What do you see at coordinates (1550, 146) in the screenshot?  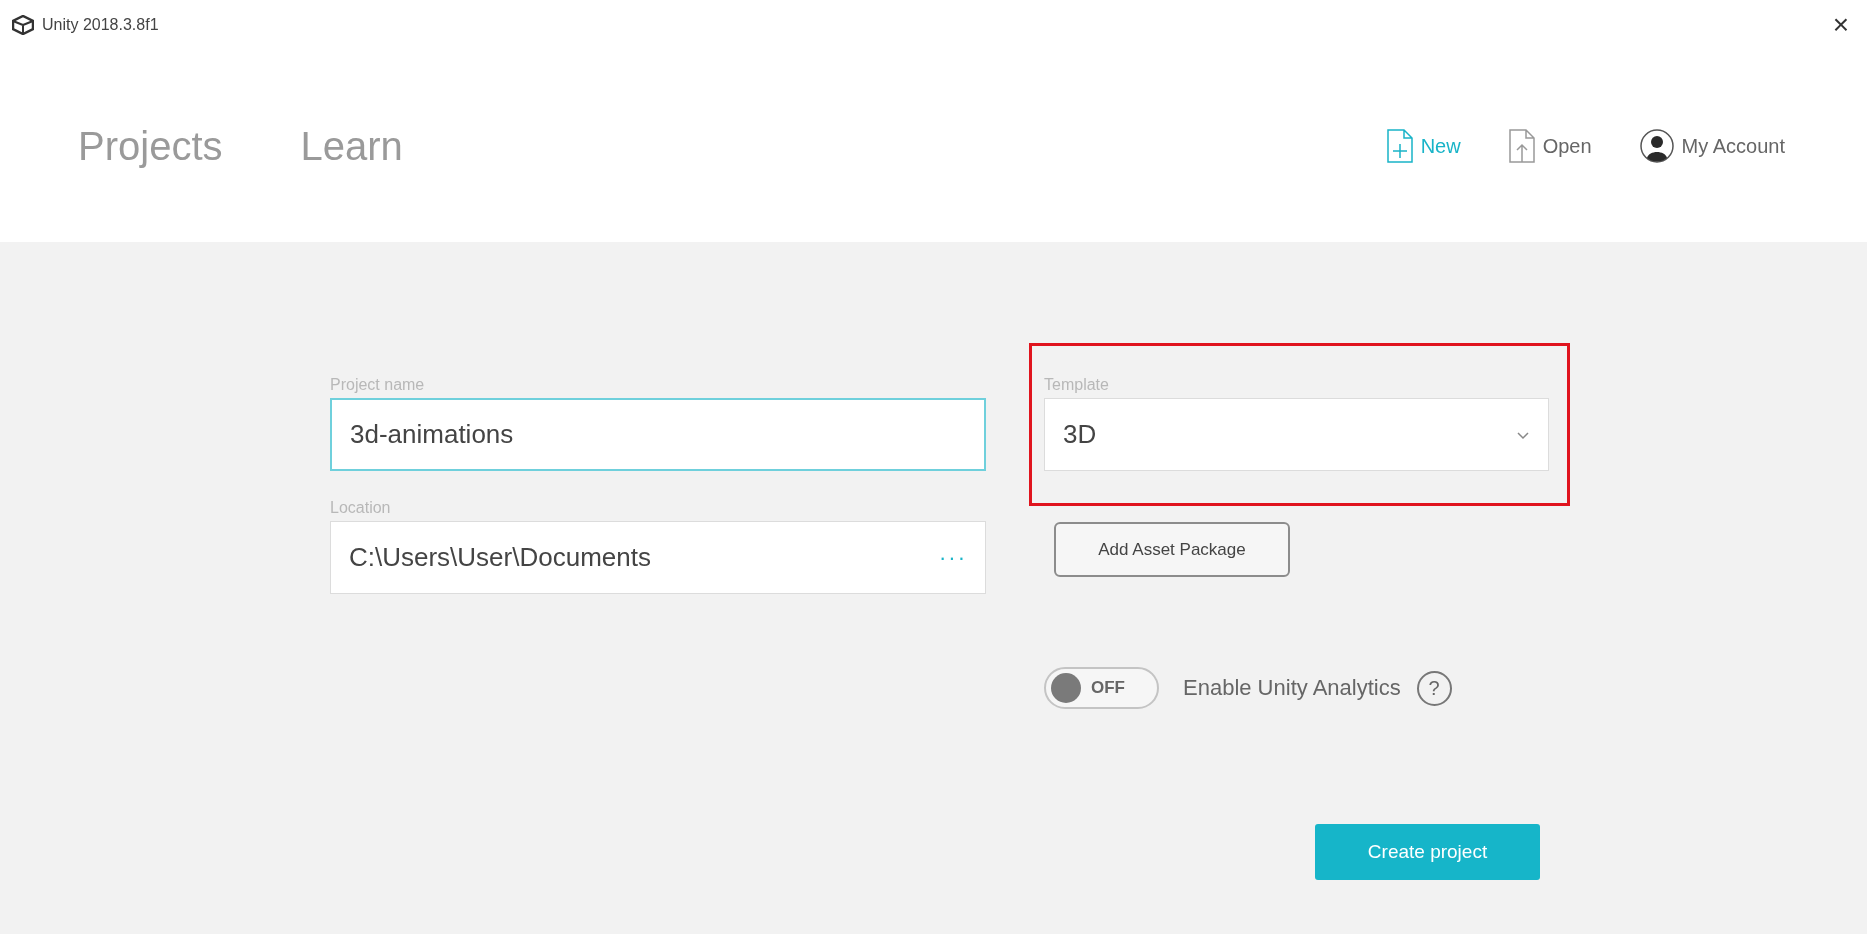 I see `open-action: Open` at bounding box center [1550, 146].